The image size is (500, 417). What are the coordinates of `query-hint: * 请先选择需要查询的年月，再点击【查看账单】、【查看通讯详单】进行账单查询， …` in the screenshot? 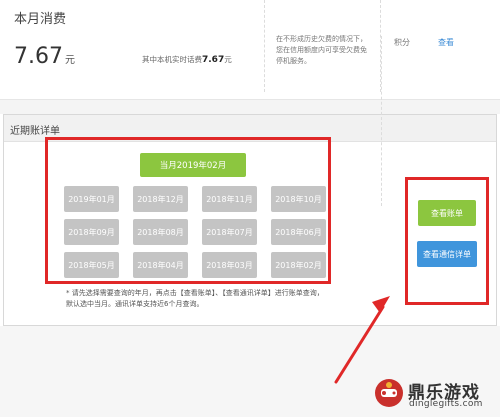 It's located at (231, 299).